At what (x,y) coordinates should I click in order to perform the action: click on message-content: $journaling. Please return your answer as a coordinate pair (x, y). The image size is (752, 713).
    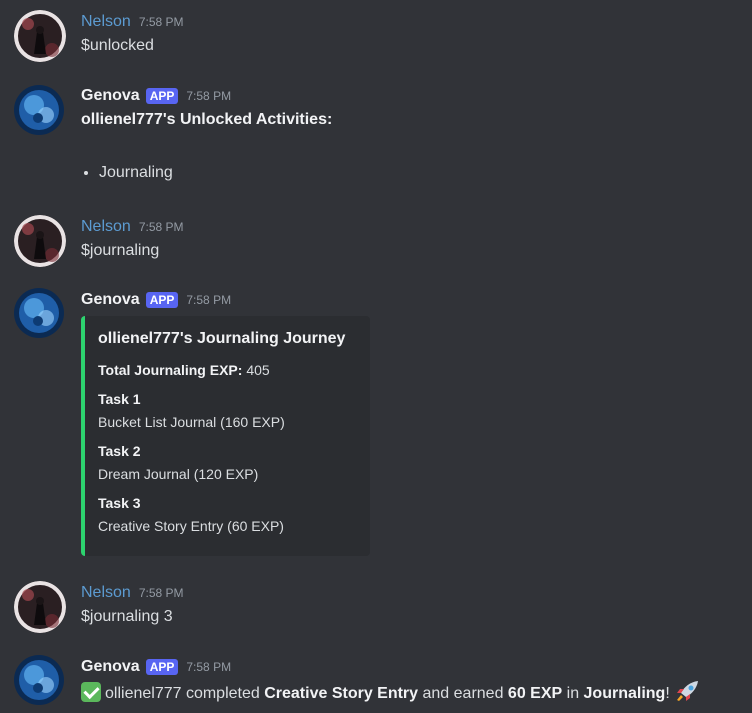
    Looking at the image, I should click on (120, 250).